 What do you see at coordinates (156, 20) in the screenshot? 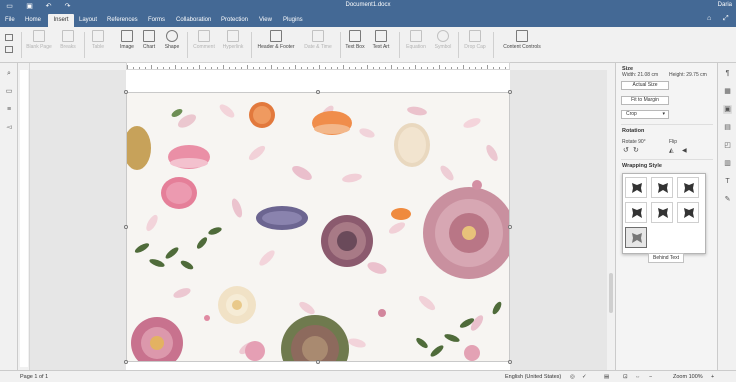
I see `tab-forms: Forms` at bounding box center [156, 20].